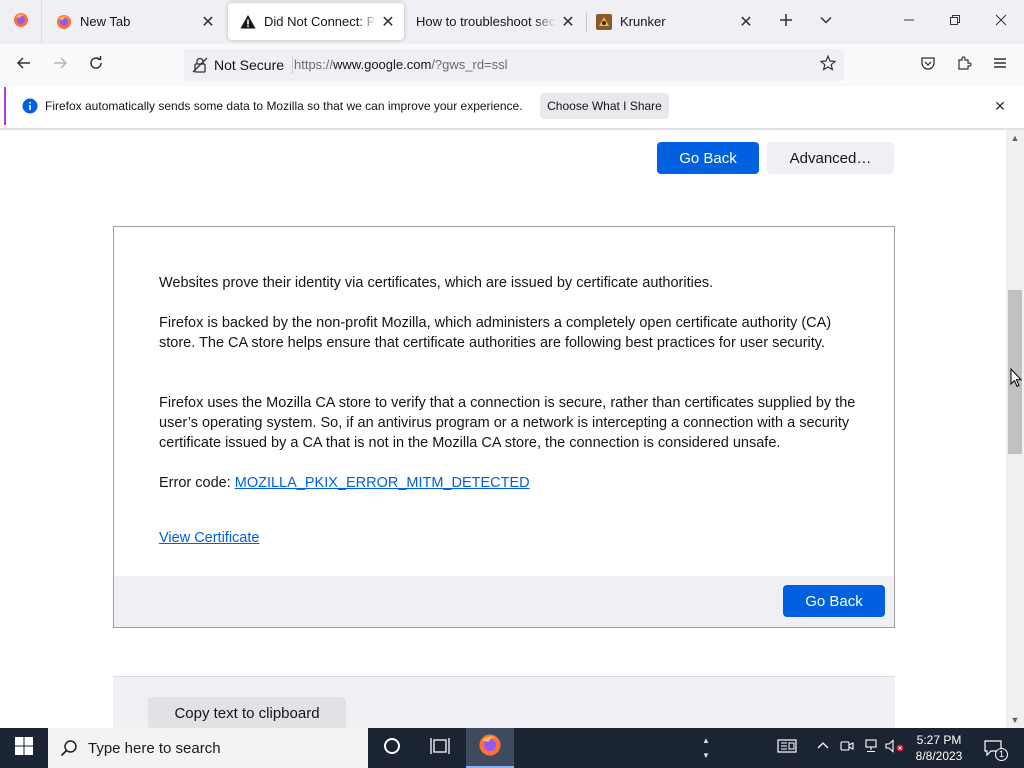 The height and width of the screenshot is (768, 1024). Describe the element at coordinates (200, 65) in the screenshot. I see `insecure-lock-icon` at that location.